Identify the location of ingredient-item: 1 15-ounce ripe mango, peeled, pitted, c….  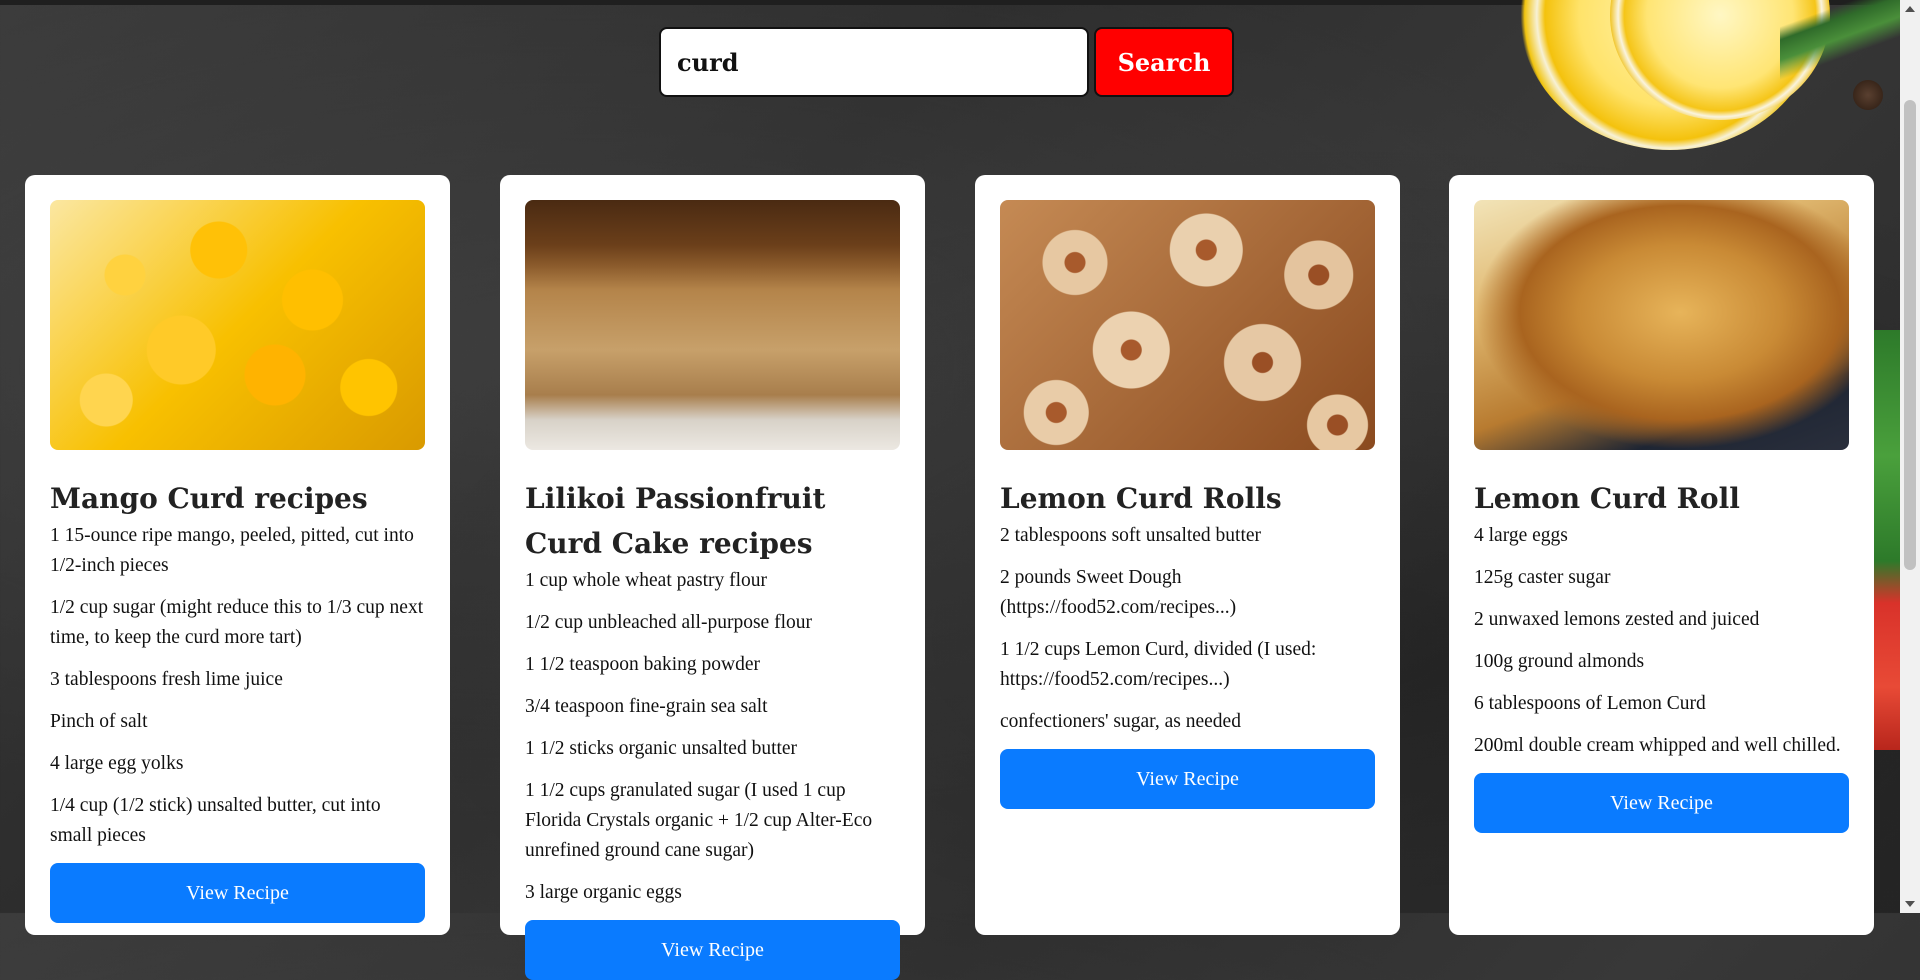
(232, 550).